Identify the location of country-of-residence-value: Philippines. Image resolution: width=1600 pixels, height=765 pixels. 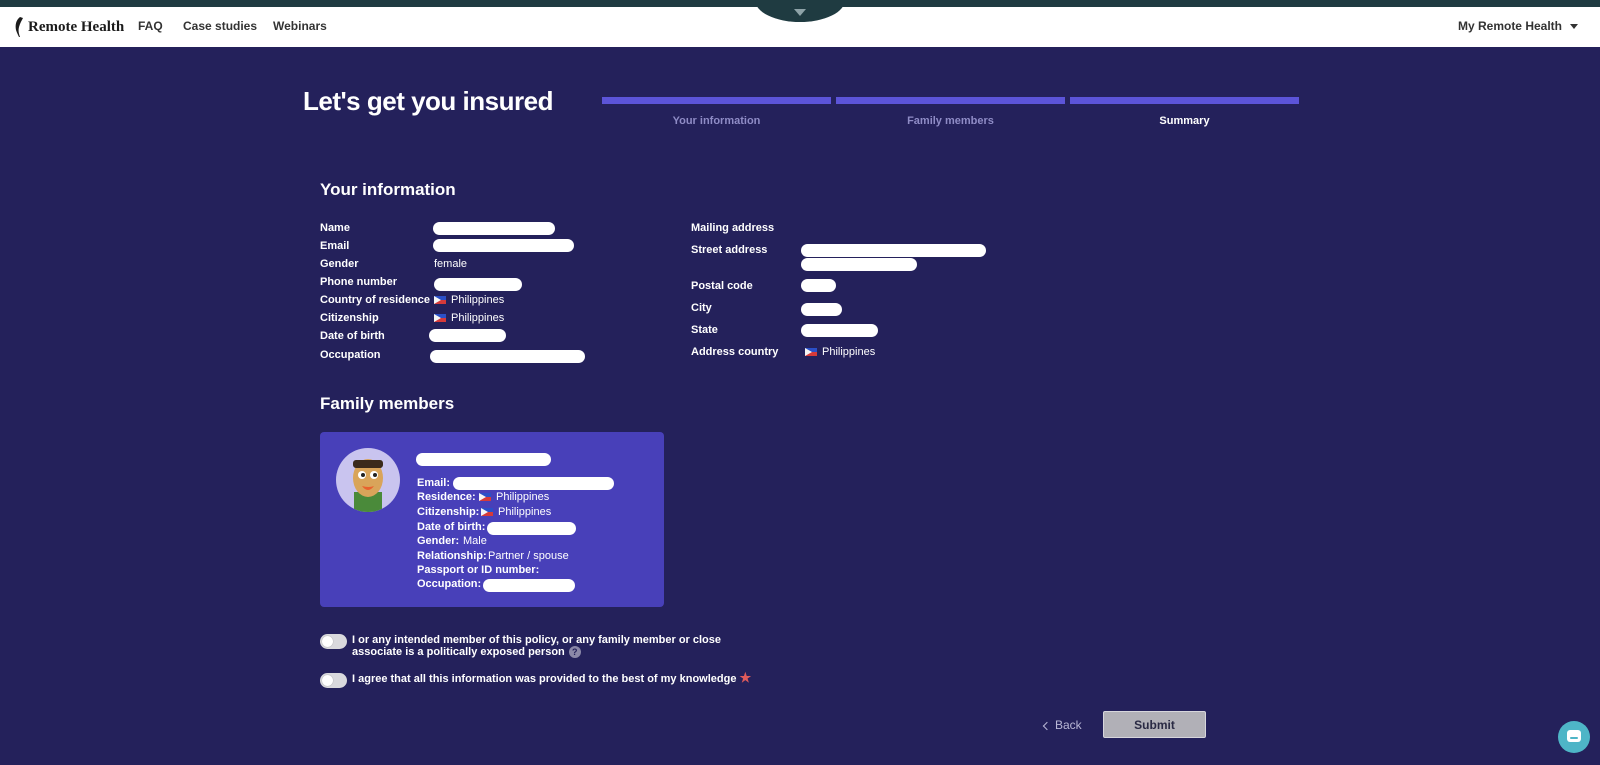
(469, 300).